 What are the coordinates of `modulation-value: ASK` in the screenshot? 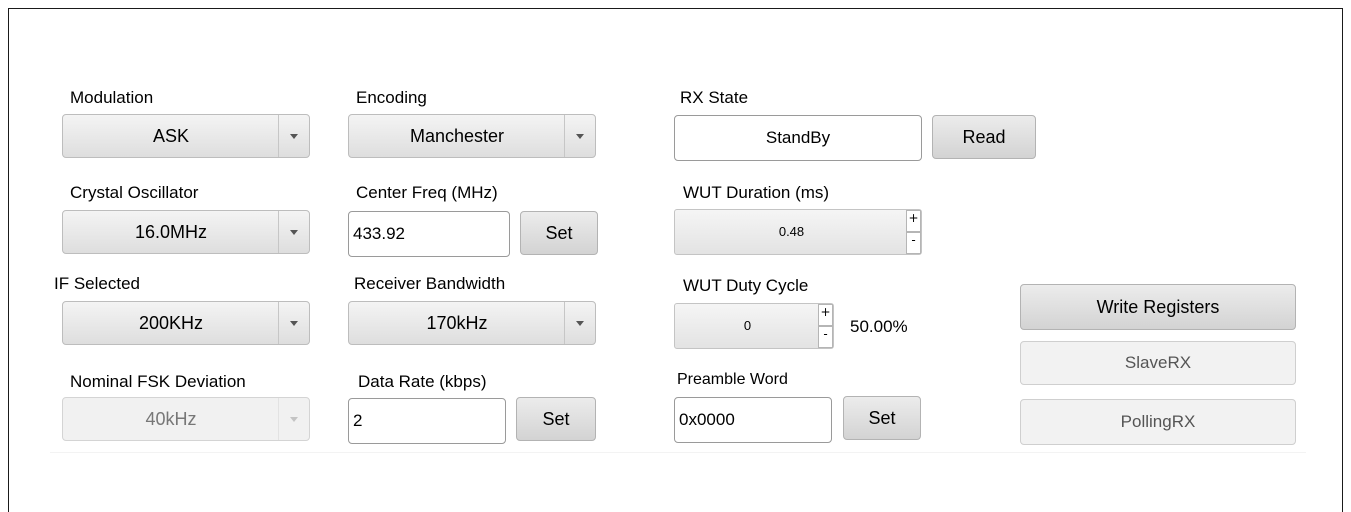 It's located at (171, 136).